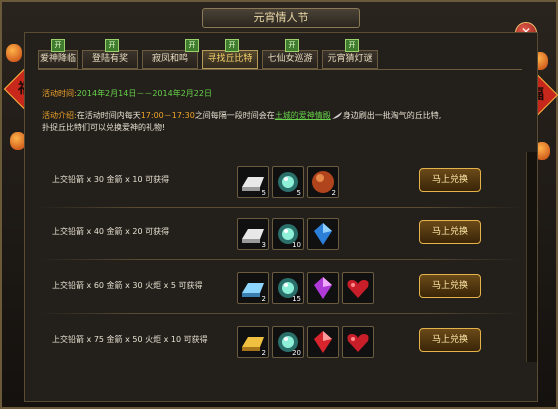 Image resolution: width=558 pixels, height=409 pixels. Describe the element at coordinates (111, 231) in the screenshot. I see `reward-requirement: 上交铅箭 x 40 金箭 x 20 可获得` at that location.